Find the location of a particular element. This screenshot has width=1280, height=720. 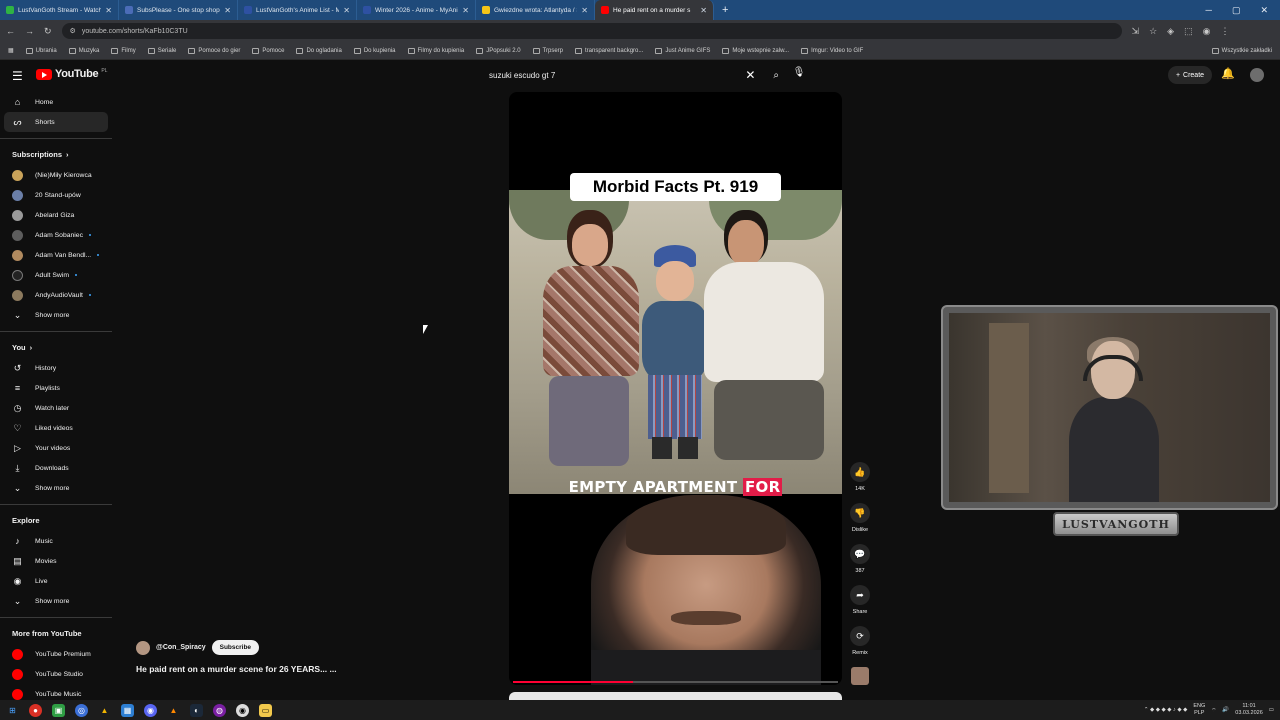

maximize-icon: ▢ is located at coordinates (1236, 10).